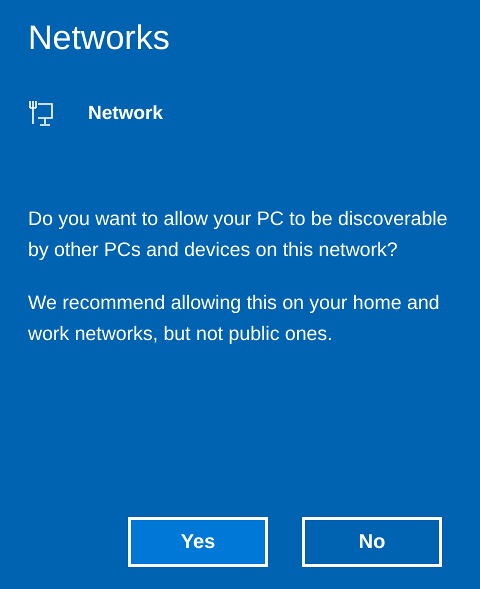 Image resolution: width=480 pixels, height=589 pixels. Describe the element at coordinates (125, 114) in the screenshot. I see `network-name: Network` at that location.